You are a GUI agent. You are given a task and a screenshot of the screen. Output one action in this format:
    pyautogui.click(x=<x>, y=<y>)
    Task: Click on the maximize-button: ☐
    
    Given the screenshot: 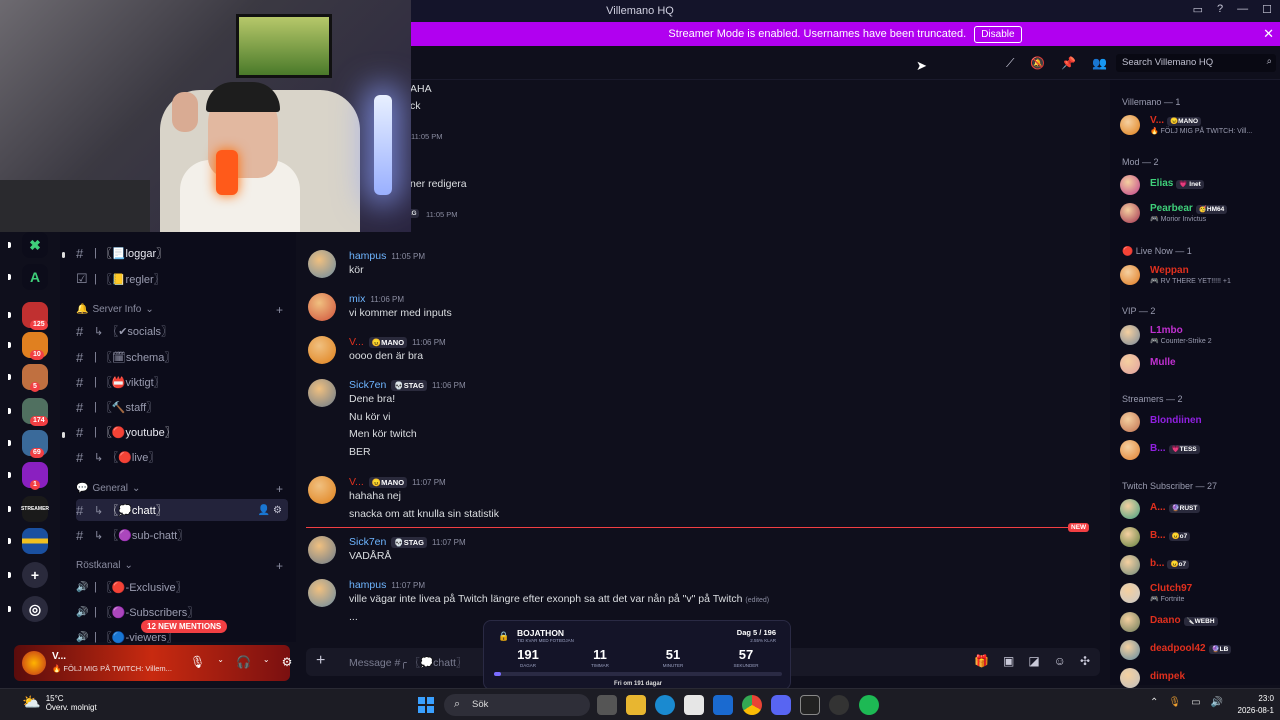 What is the action you would take?
    pyautogui.click(x=1267, y=9)
    